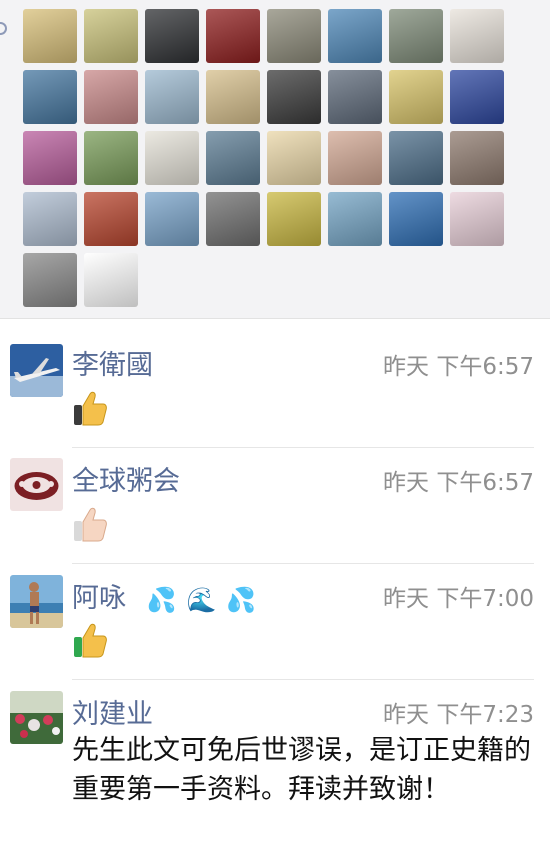 The height and width of the screenshot is (848, 550). I want to click on avatar-pagoda, so click(294, 36).